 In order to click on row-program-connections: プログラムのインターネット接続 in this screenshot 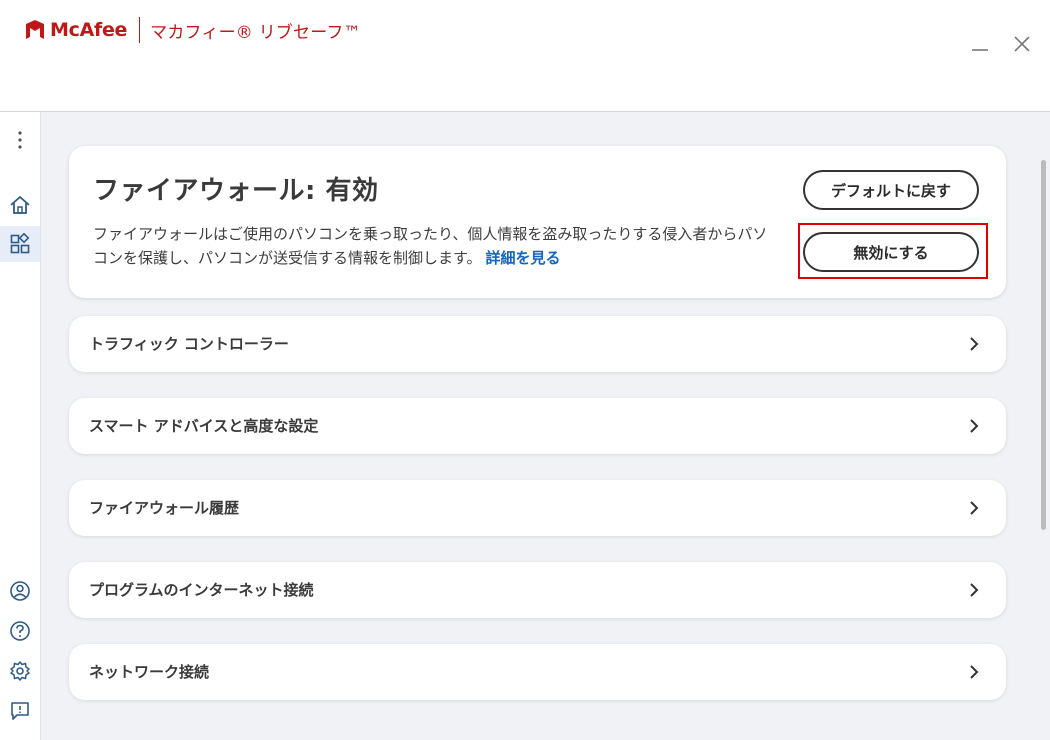, I will do `click(537, 590)`.